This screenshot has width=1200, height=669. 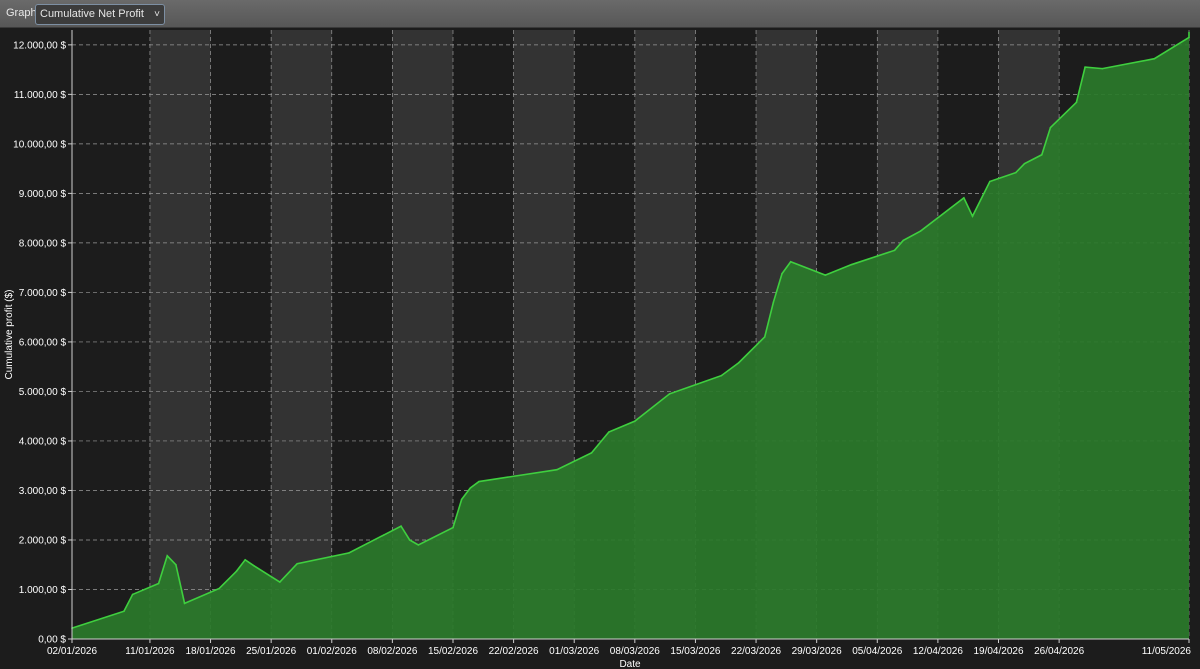 I want to click on x-tick-label: 02/01/2026, so click(x=72, y=651).